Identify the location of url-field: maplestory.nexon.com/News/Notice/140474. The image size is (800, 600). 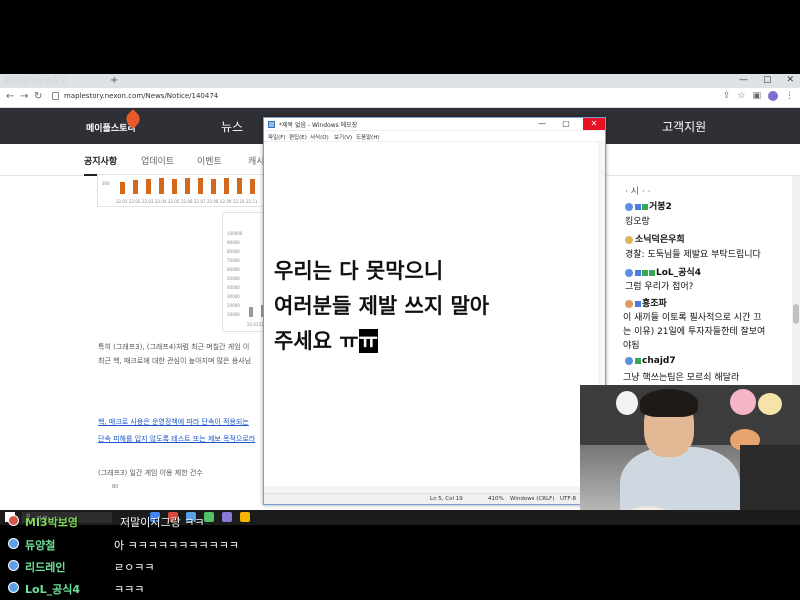
(141, 96).